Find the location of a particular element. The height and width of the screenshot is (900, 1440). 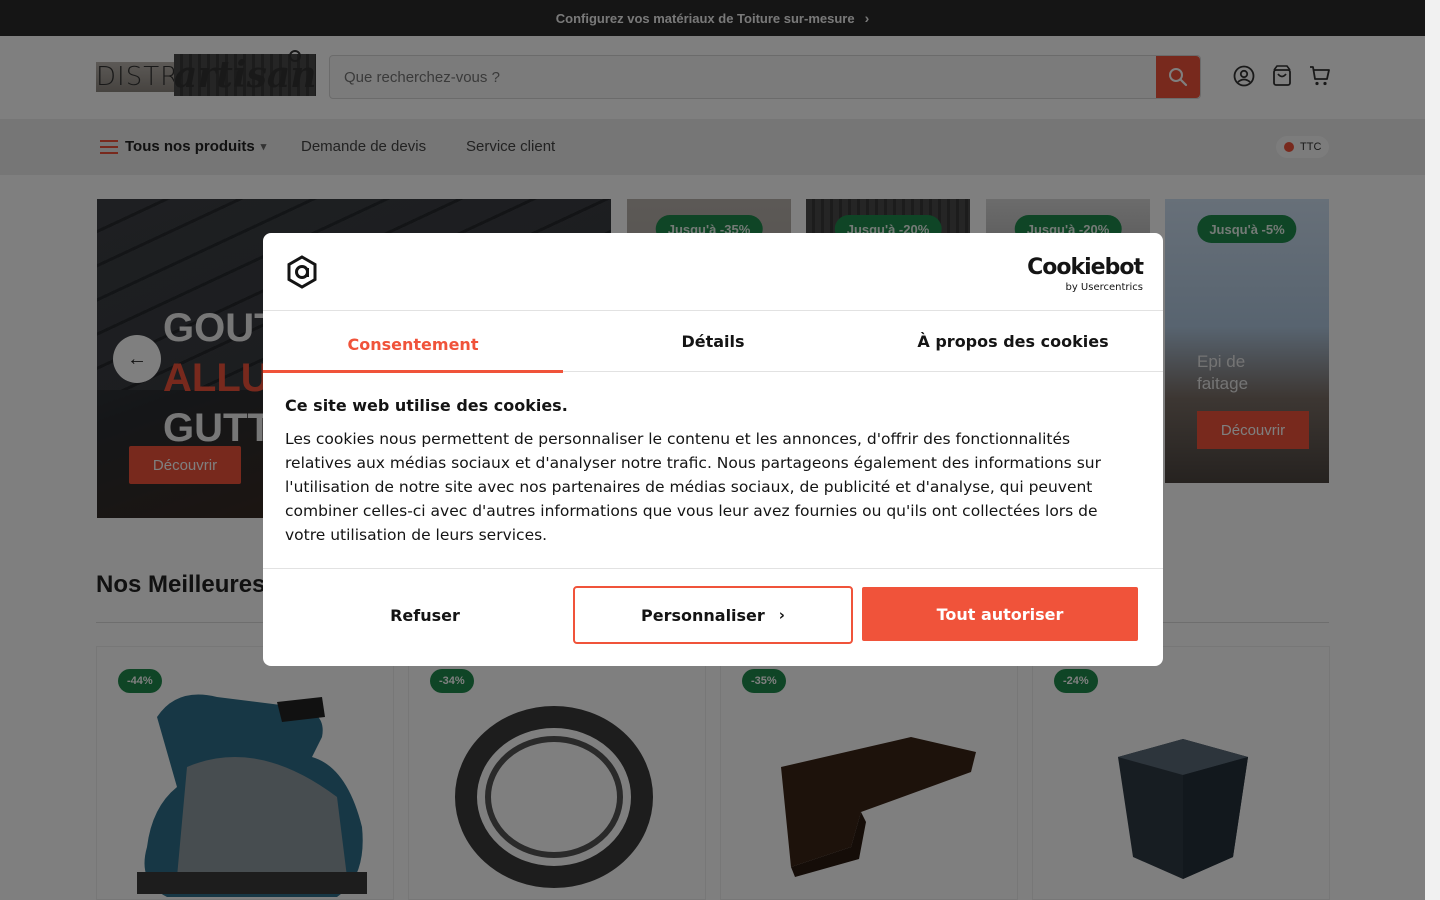

tab-details: Détails is located at coordinates (713, 341).